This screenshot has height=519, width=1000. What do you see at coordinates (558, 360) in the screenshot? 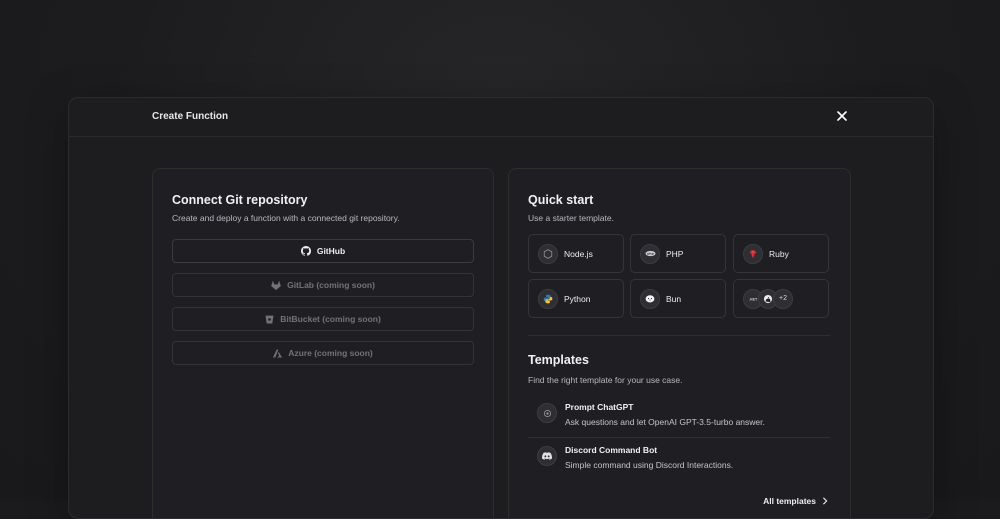
I see `templates-title: Templates` at bounding box center [558, 360].